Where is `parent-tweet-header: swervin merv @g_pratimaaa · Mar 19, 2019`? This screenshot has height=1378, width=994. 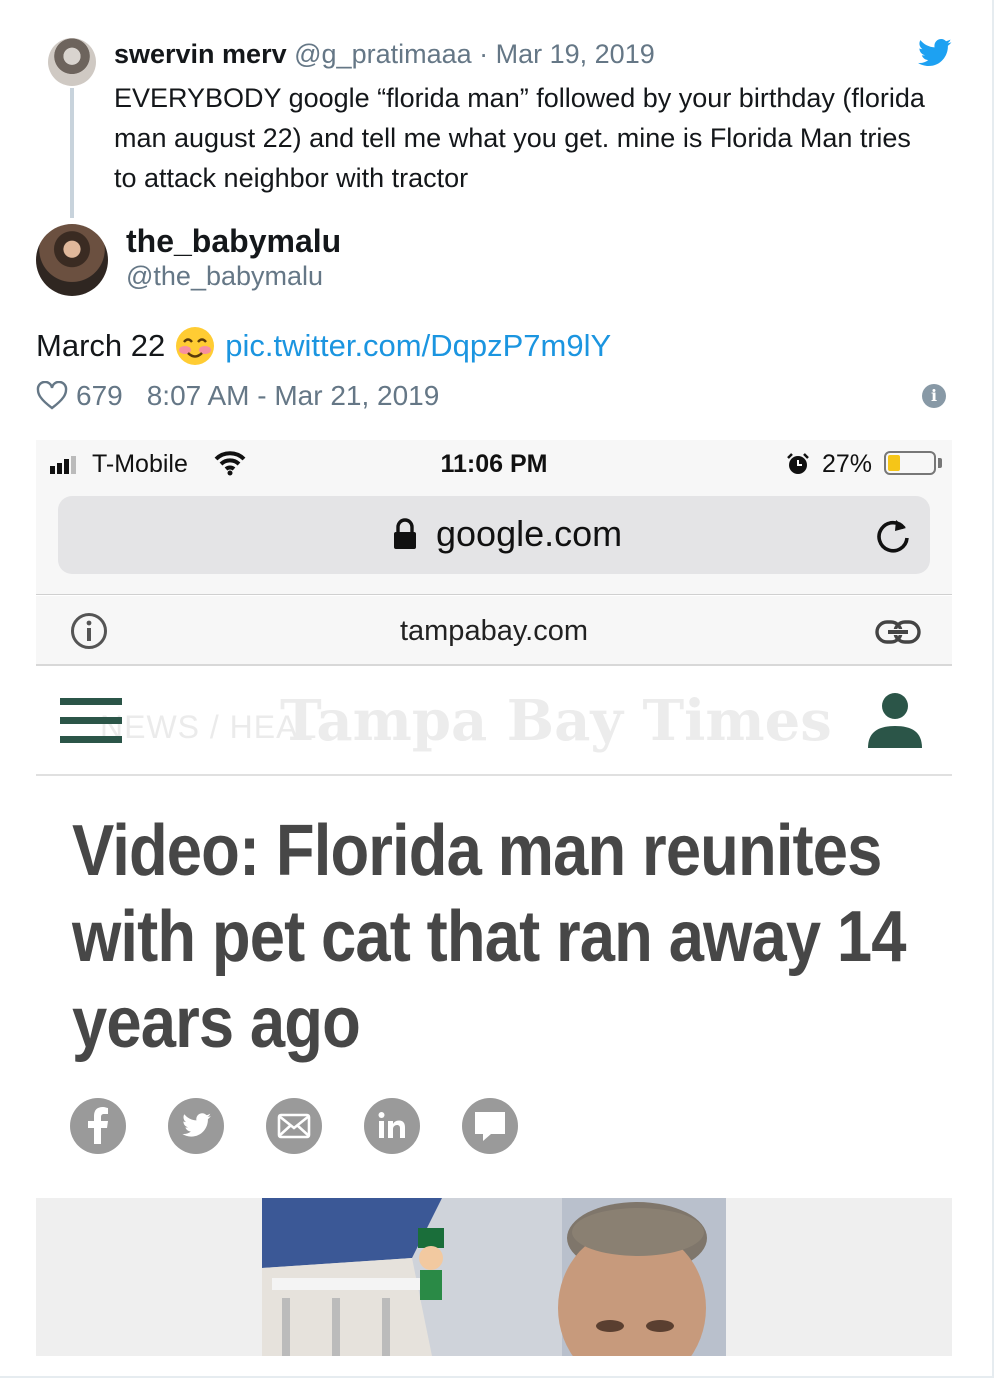
parent-tweet-header: swervin merv @g_pratimaaa · Mar 19, 2019 is located at coordinates (384, 54).